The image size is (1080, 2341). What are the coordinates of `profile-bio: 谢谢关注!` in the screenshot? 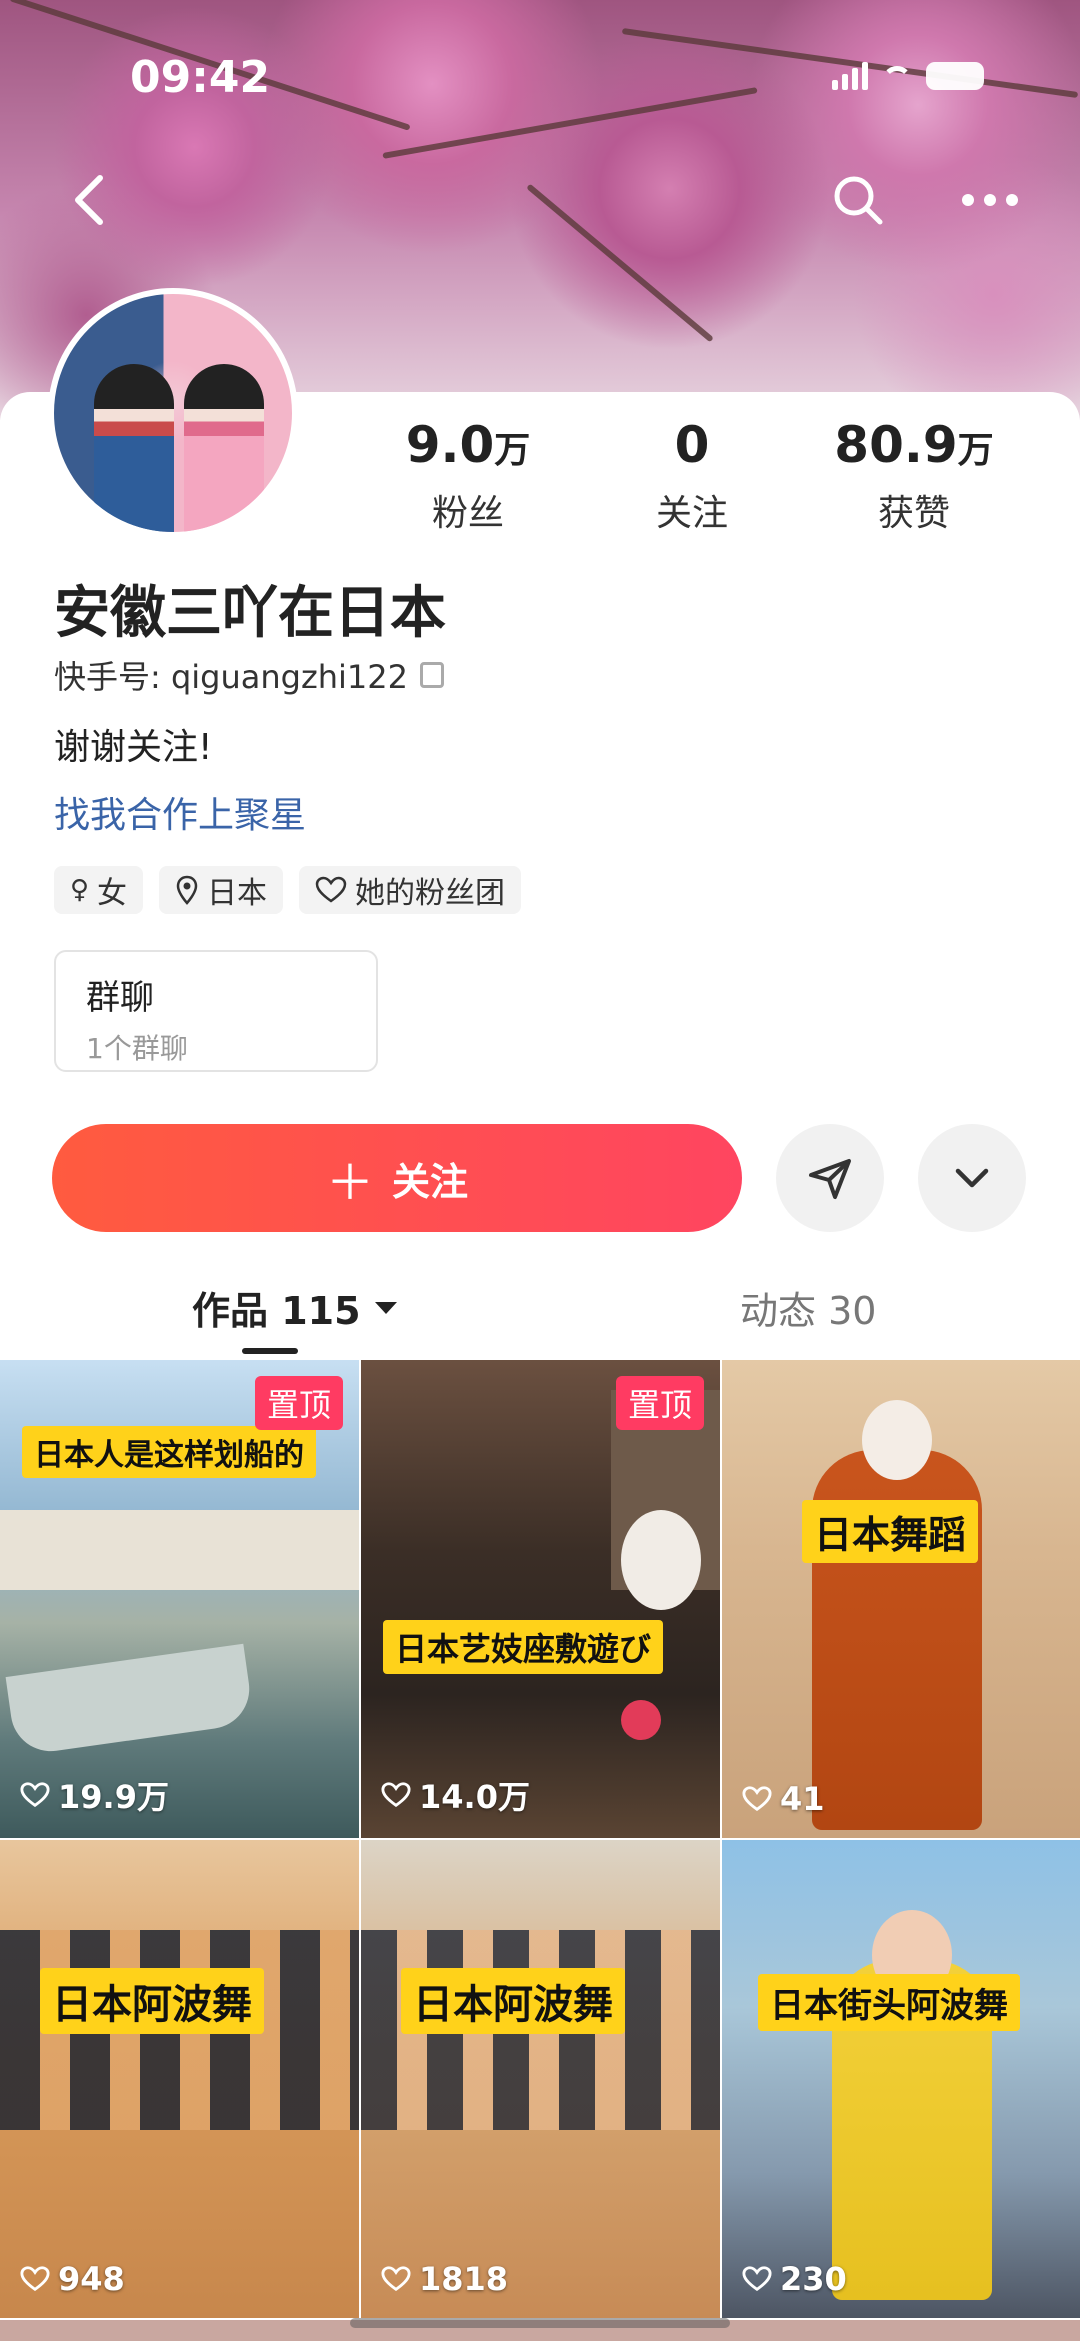 It's located at (133, 747).